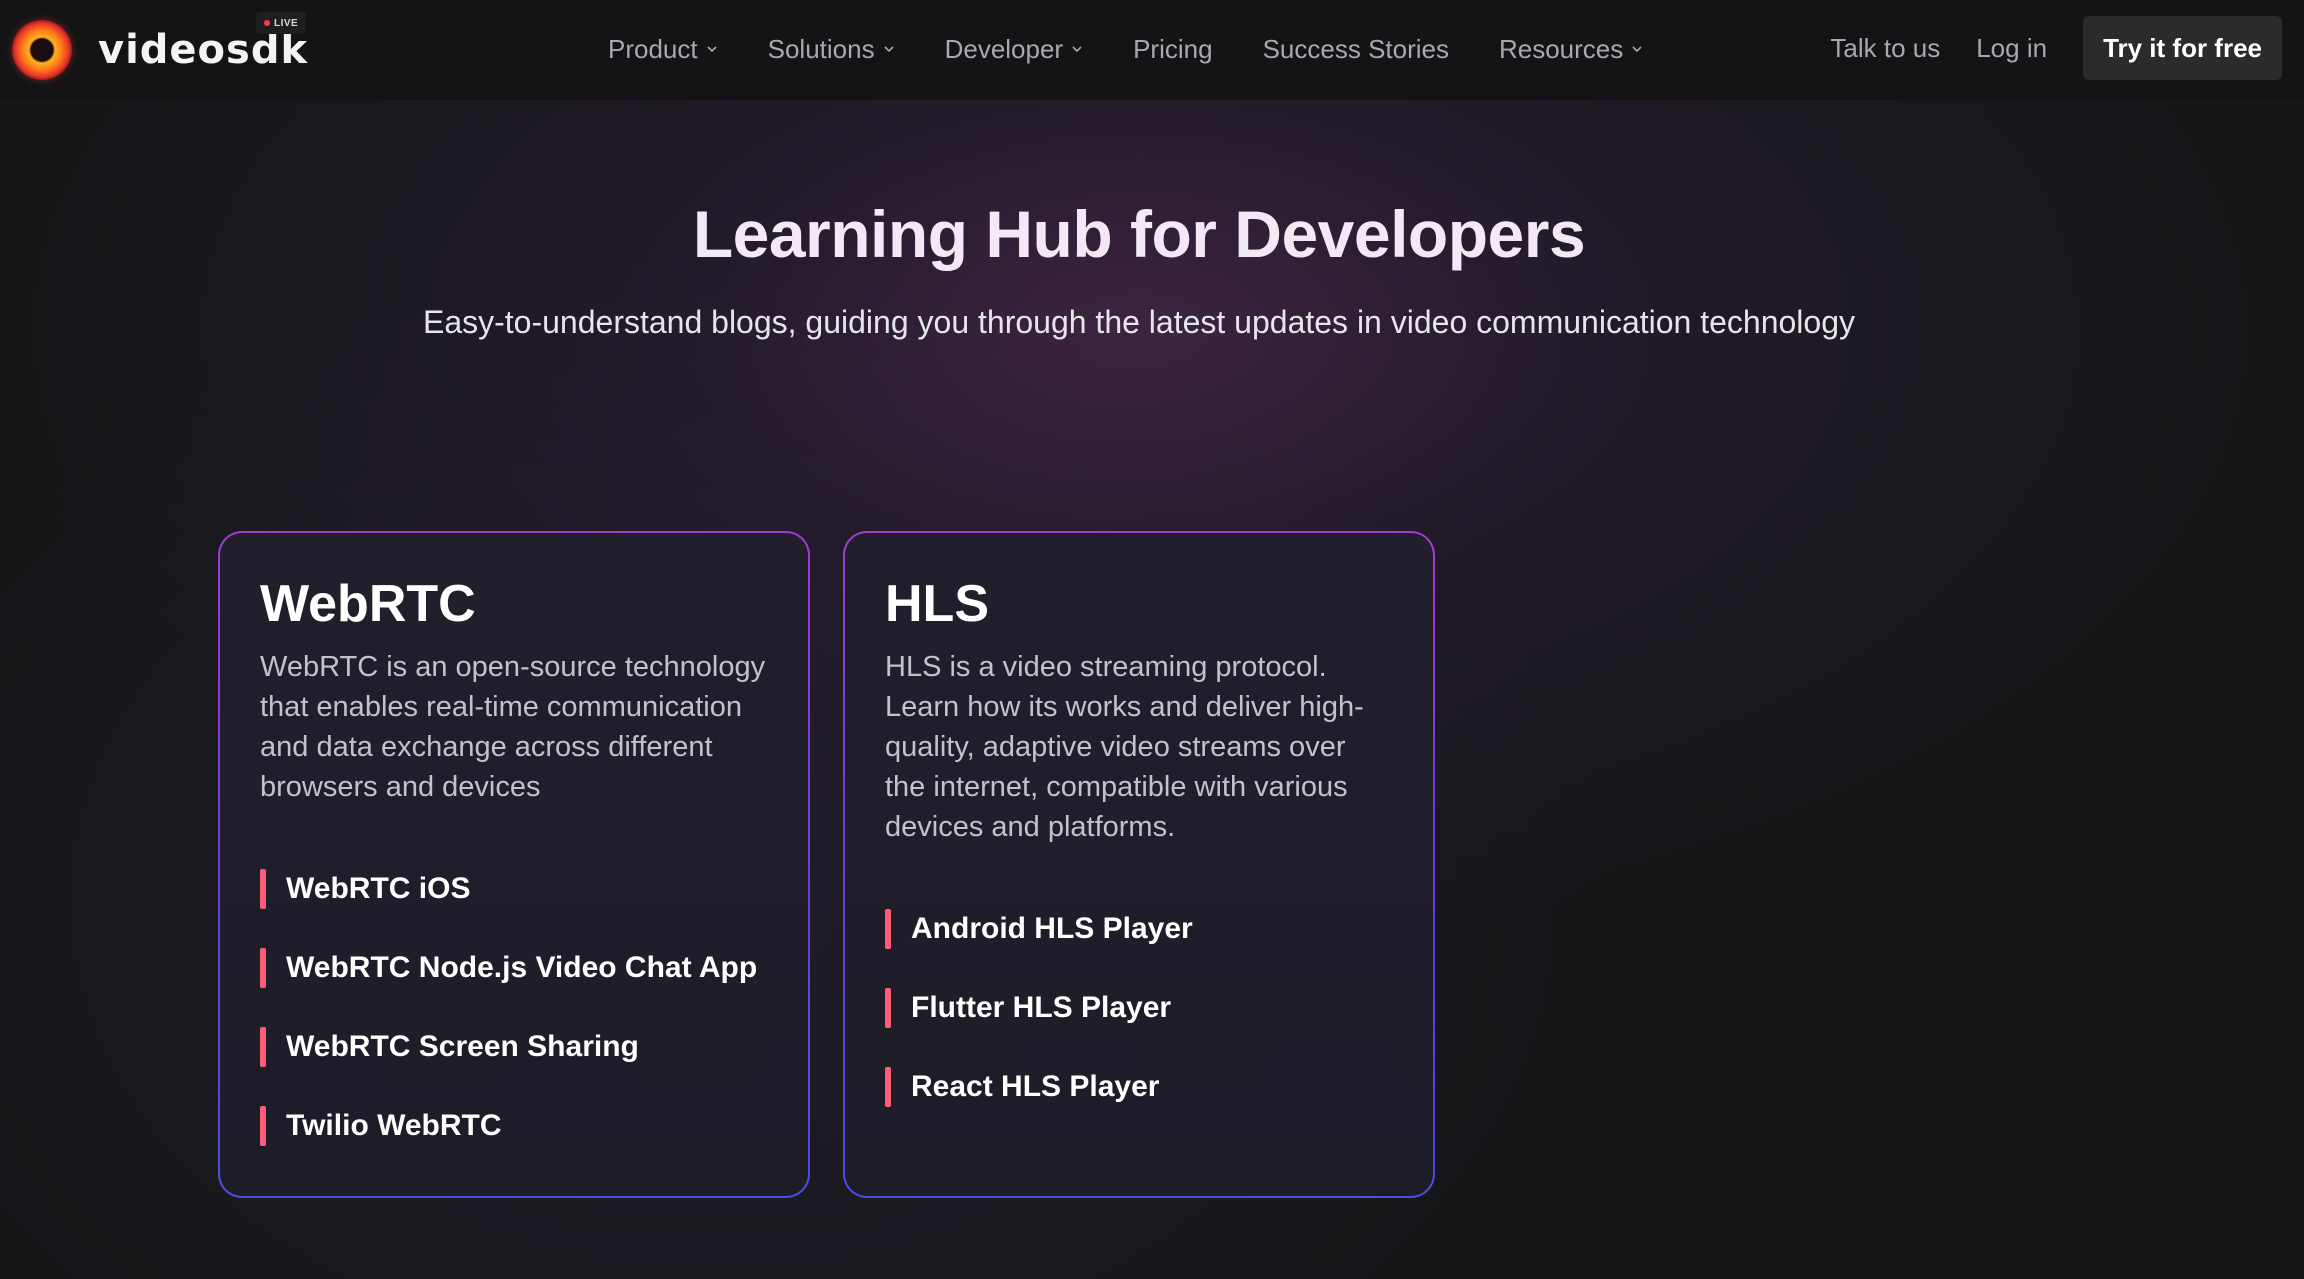 The height and width of the screenshot is (1279, 2304). I want to click on link-webrtc-screen-sharing: WebRTC Screen Sharing, so click(514, 1047).